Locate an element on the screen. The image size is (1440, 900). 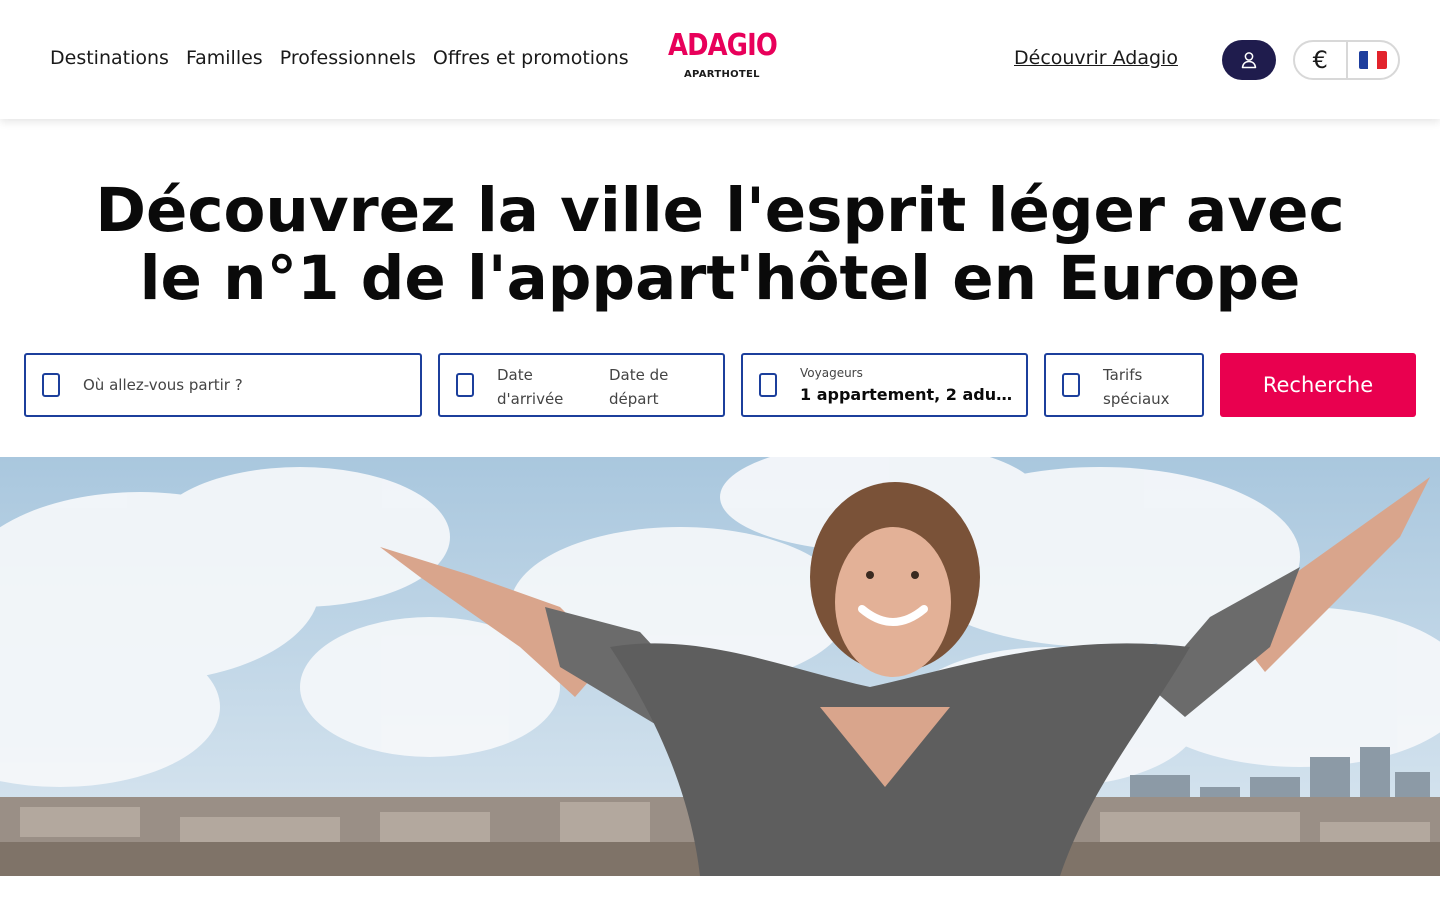
location-icon is located at coordinates (51, 385).